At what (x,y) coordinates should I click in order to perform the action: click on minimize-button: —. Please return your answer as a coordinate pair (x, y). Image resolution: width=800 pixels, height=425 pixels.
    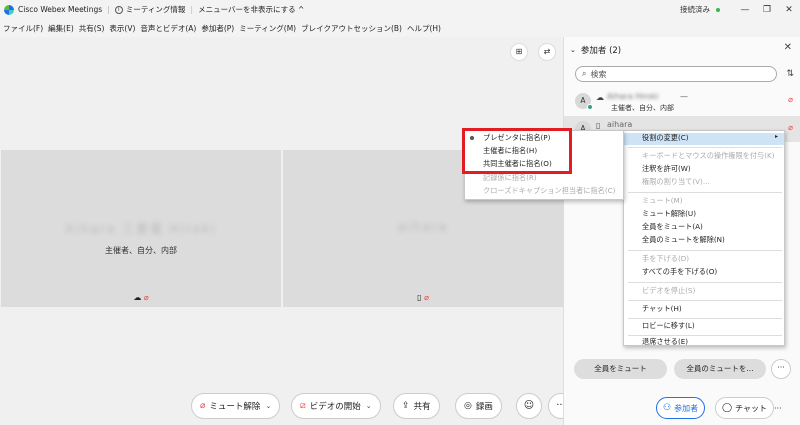
    Looking at the image, I should click on (745, 10).